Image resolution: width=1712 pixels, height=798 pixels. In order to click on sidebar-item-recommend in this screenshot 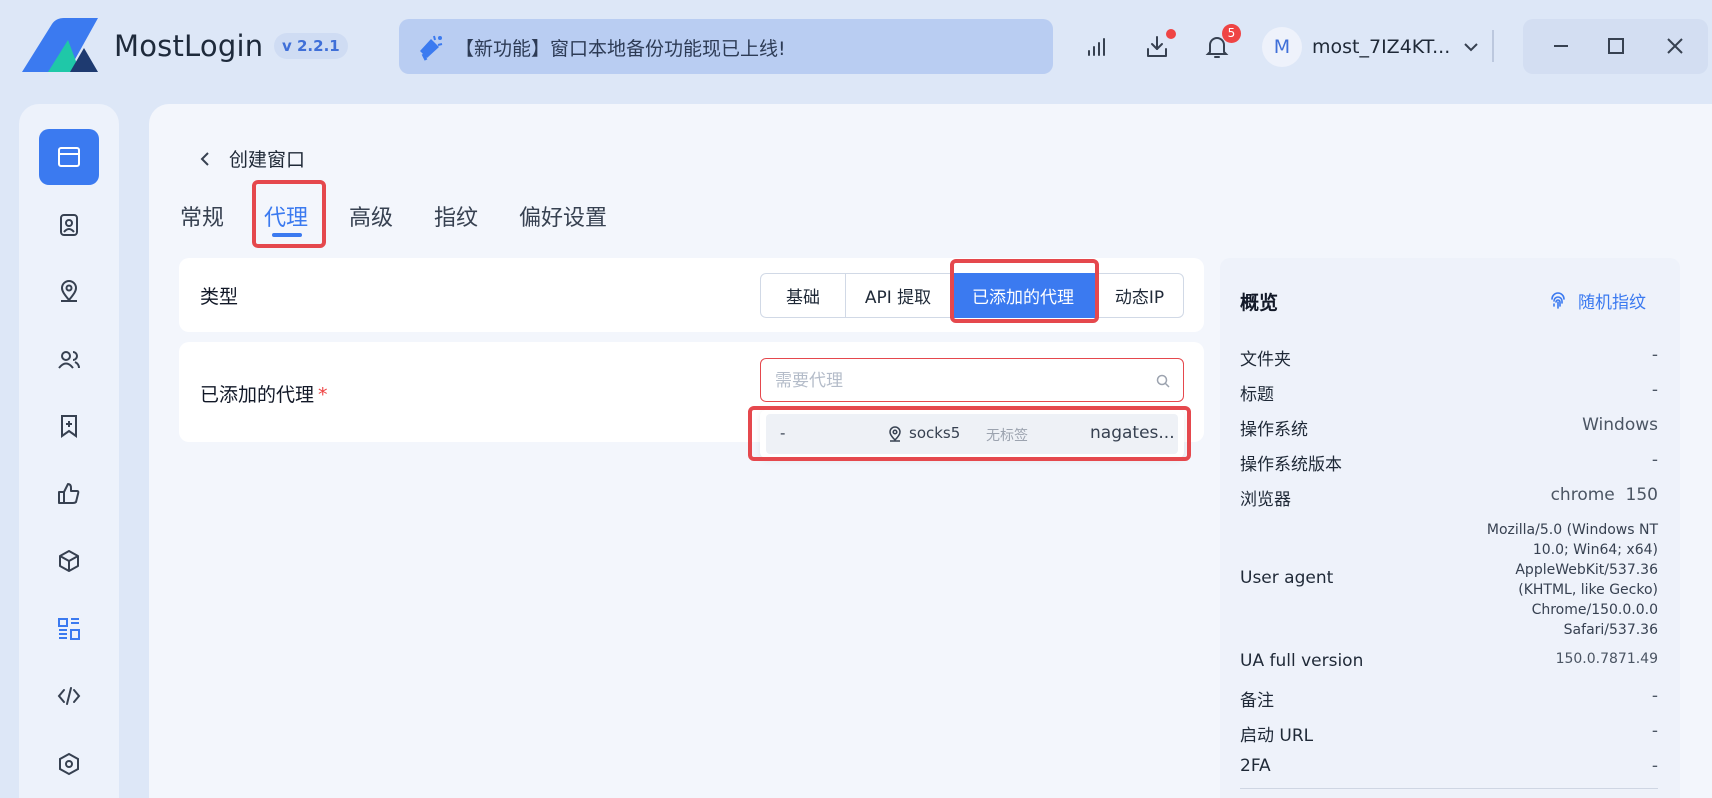, I will do `click(69, 494)`.